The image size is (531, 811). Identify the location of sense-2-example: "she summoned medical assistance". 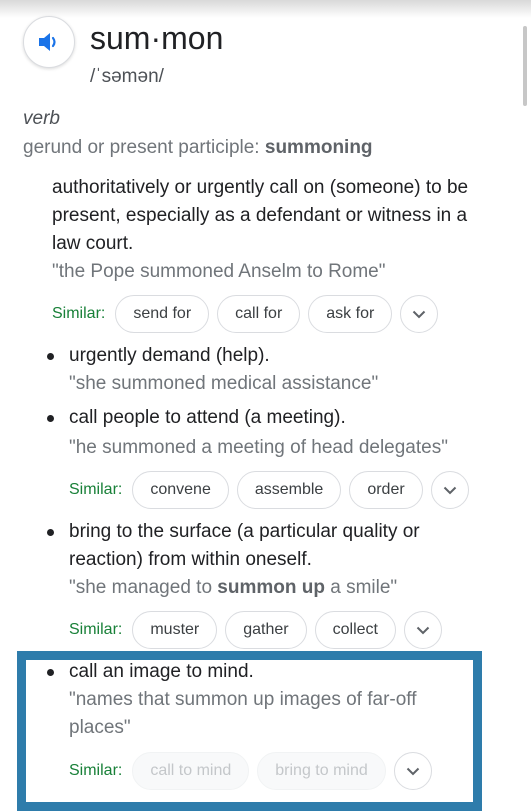
(224, 383).